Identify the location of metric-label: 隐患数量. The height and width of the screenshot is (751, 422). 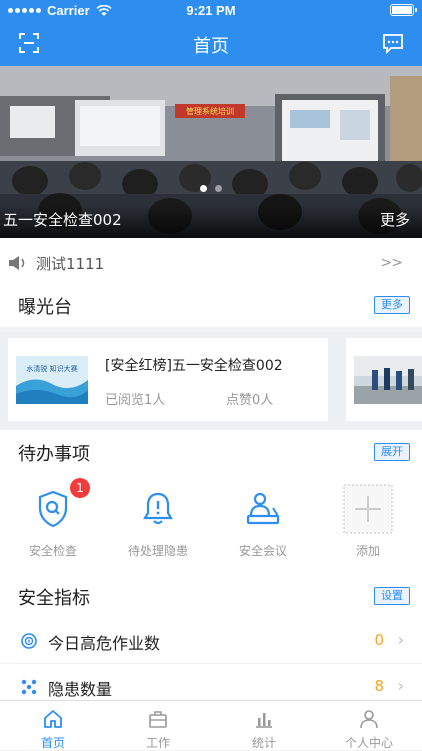
(80, 689).